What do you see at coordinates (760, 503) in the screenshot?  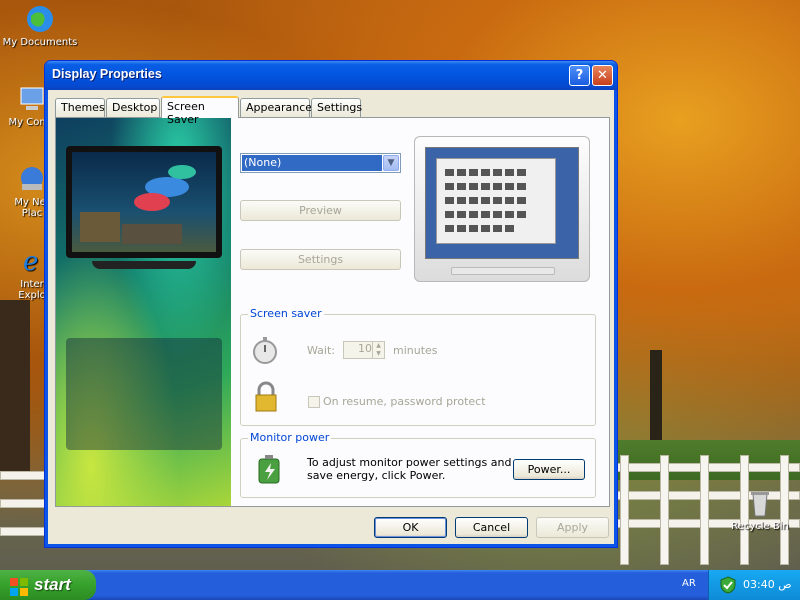 I see `recycle-bin-icon` at bounding box center [760, 503].